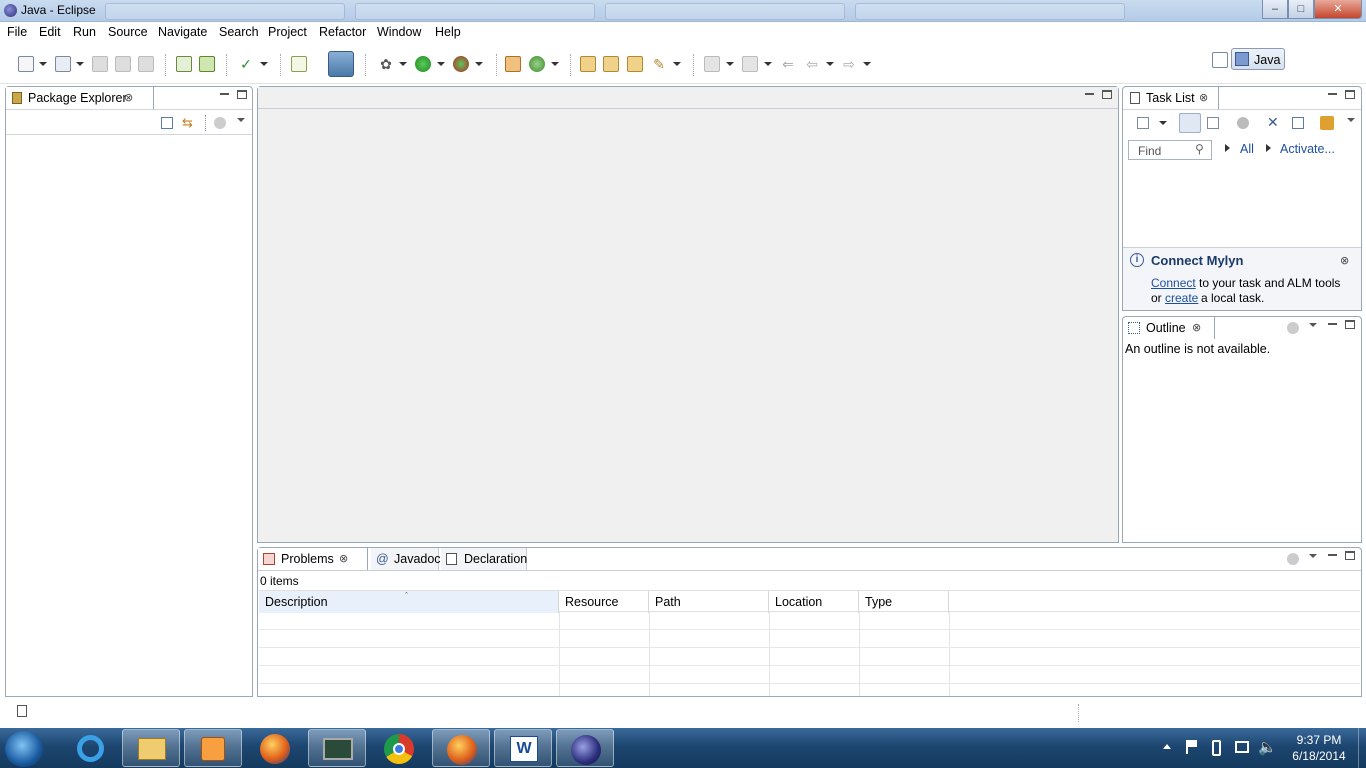 The height and width of the screenshot is (768, 1366). Describe the element at coordinates (709, 602) in the screenshot. I see `column-path: Path` at that location.